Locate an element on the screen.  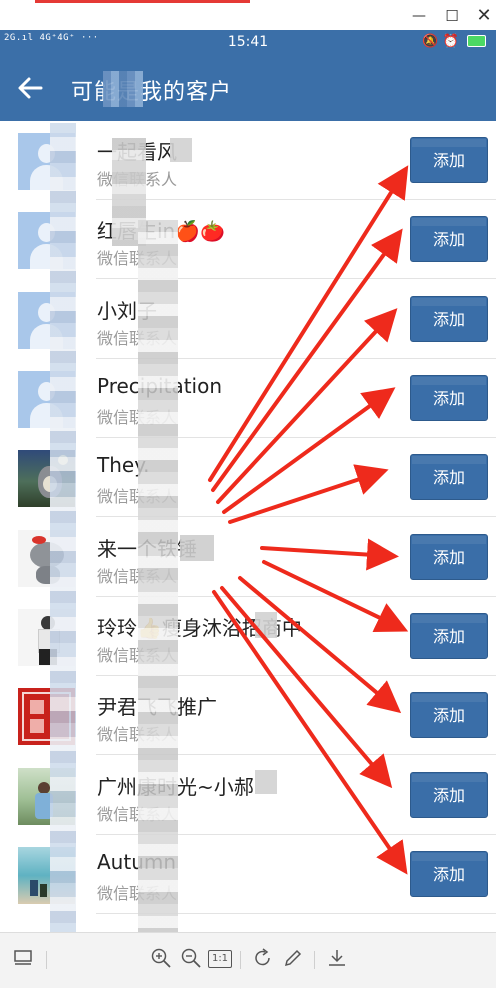
download-icon is located at coordinates (337, 958).